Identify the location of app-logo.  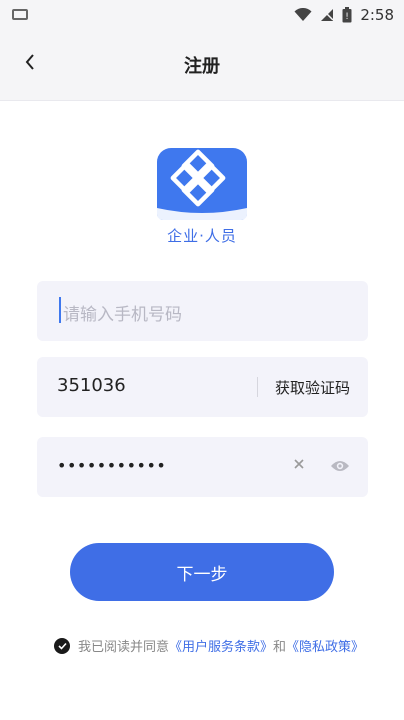
(202, 184).